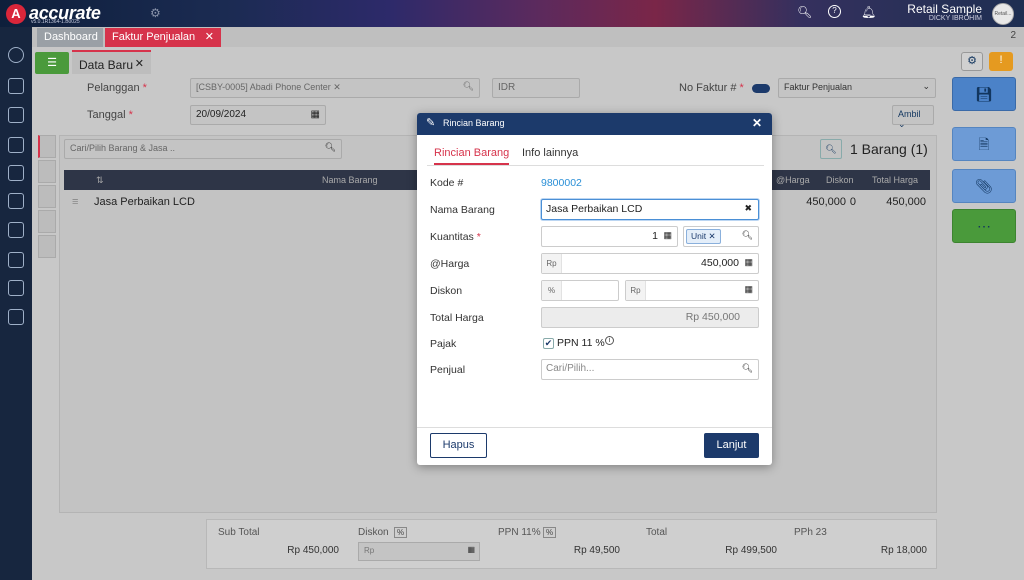 Image resolution: width=1024 pixels, height=580 pixels. What do you see at coordinates (458, 445) in the screenshot?
I see `hapus-button: Hapus` at bounding box center [458, 445].